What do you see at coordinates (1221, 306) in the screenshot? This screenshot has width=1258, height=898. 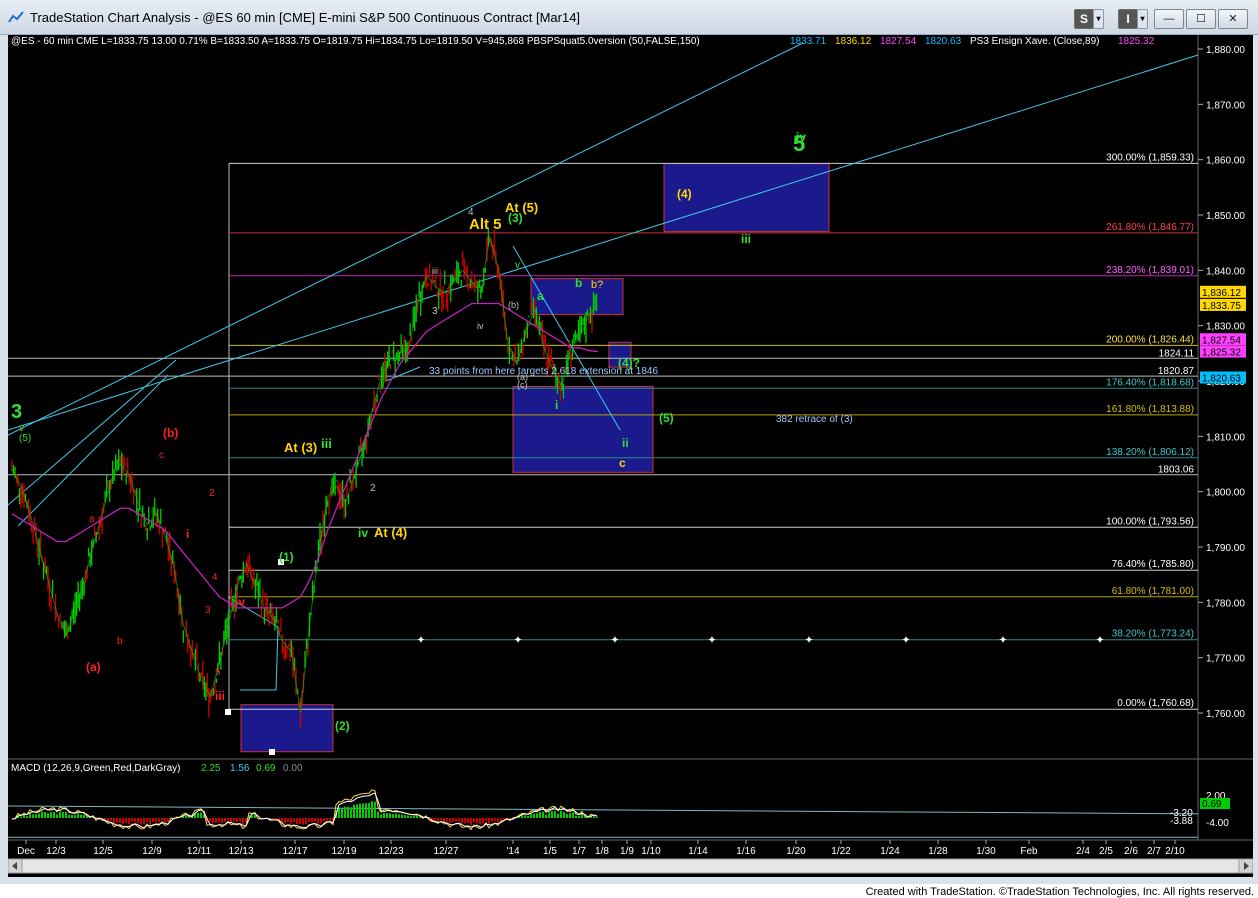 I see `price-tag-label-2: 1,833.75` at bounding box center [1221, 306].